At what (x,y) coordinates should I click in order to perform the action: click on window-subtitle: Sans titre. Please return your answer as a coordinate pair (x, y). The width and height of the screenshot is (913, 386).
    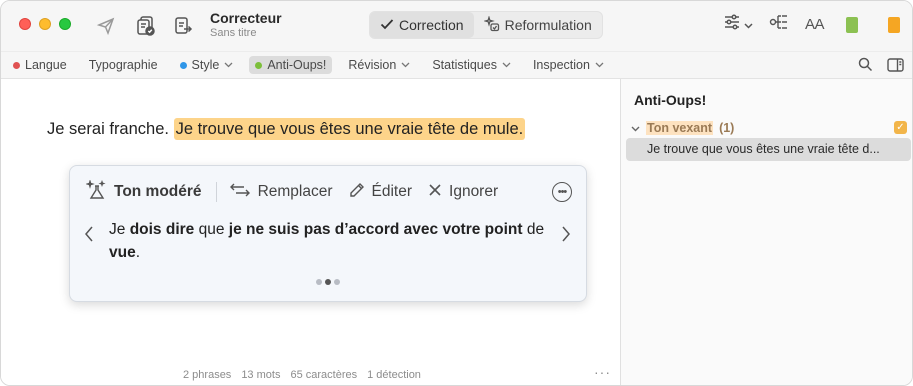
    Looking at the image, I should click on (233, 33).